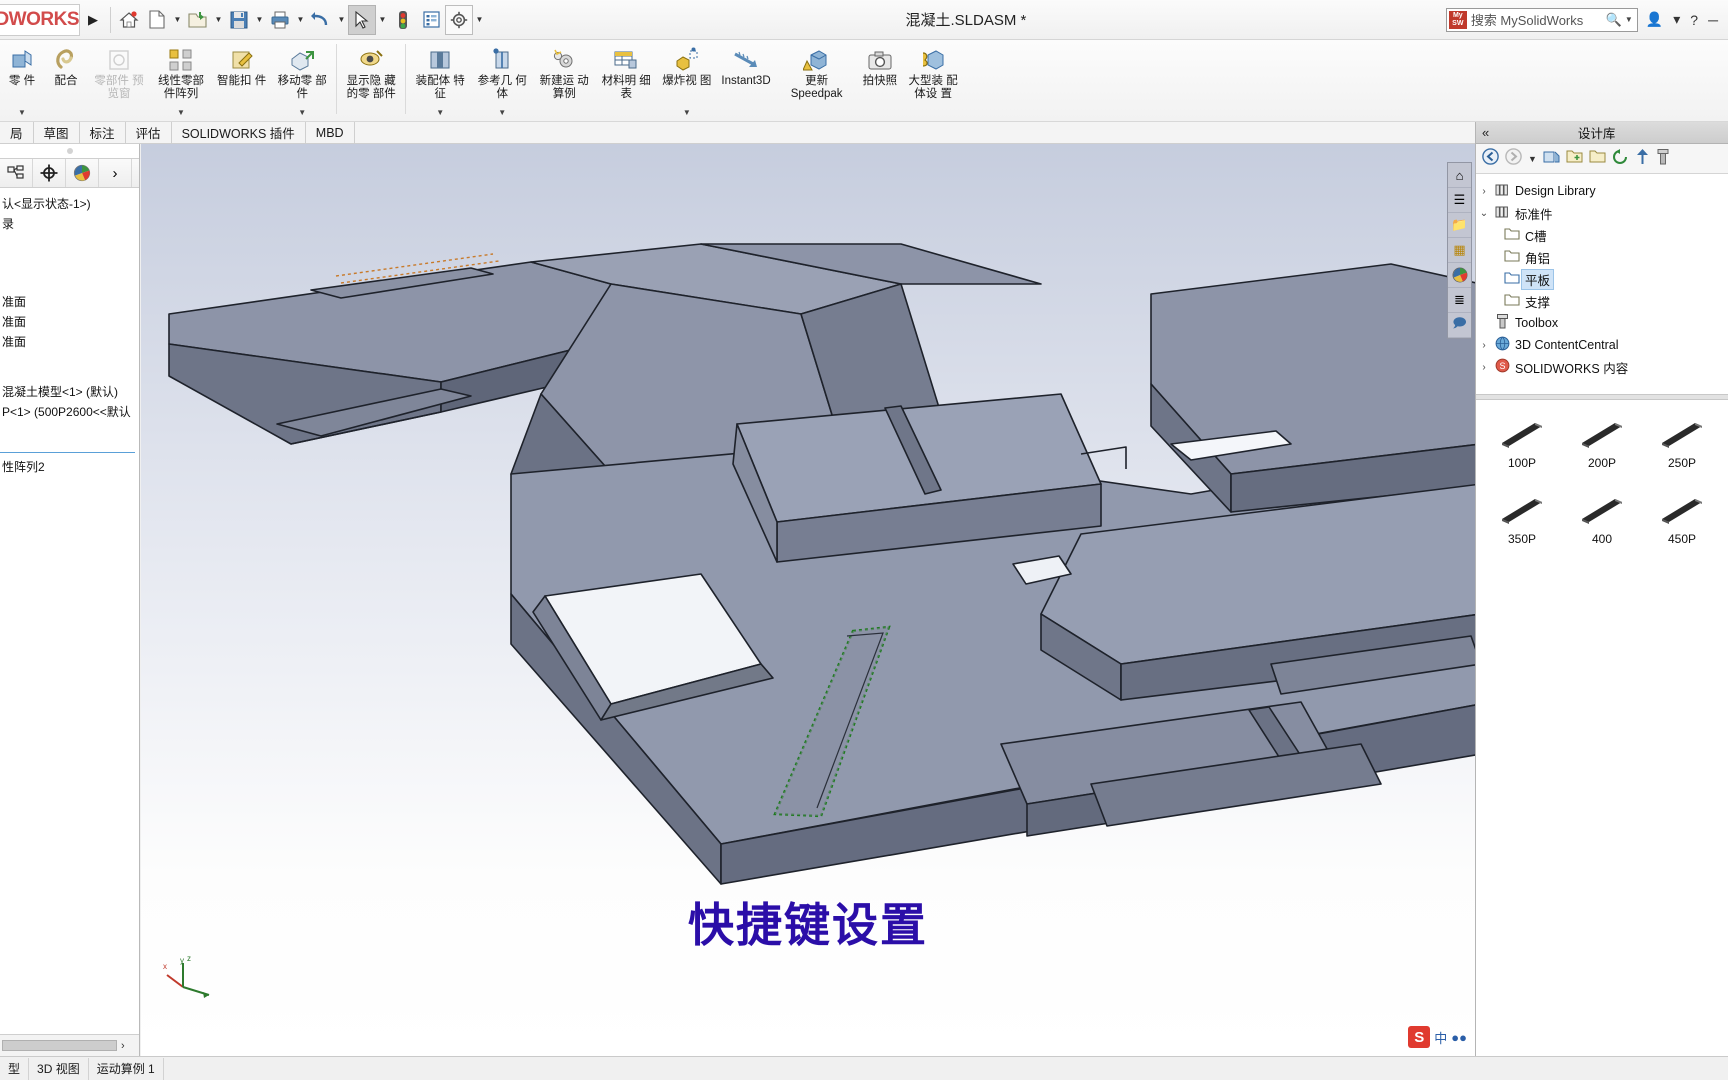 The width and height of the screenshot is (1728, 1080). What do you see at coordinates (1459, 325) in the screenshot?
I see `comments-icon: 🗩` at bounding box center [1459, 325].